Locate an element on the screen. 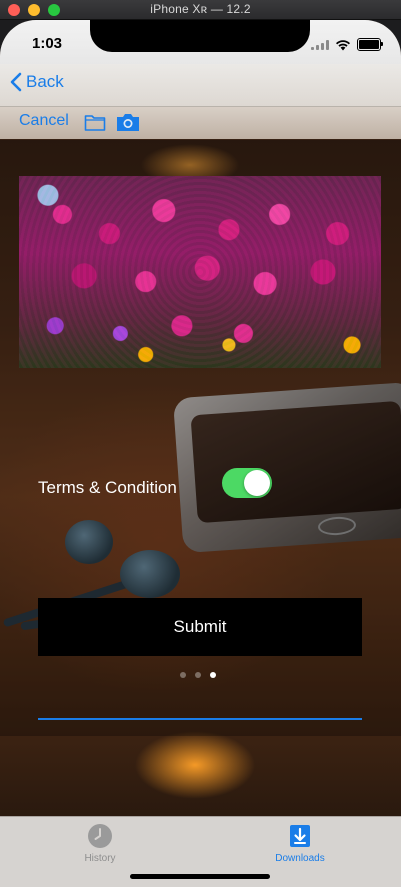 Image resolution: width=401 pixels, height=887 pixels. simulator-titlebar: iPhone Xʀ — 12.2 is located at coordinates (200, 10).